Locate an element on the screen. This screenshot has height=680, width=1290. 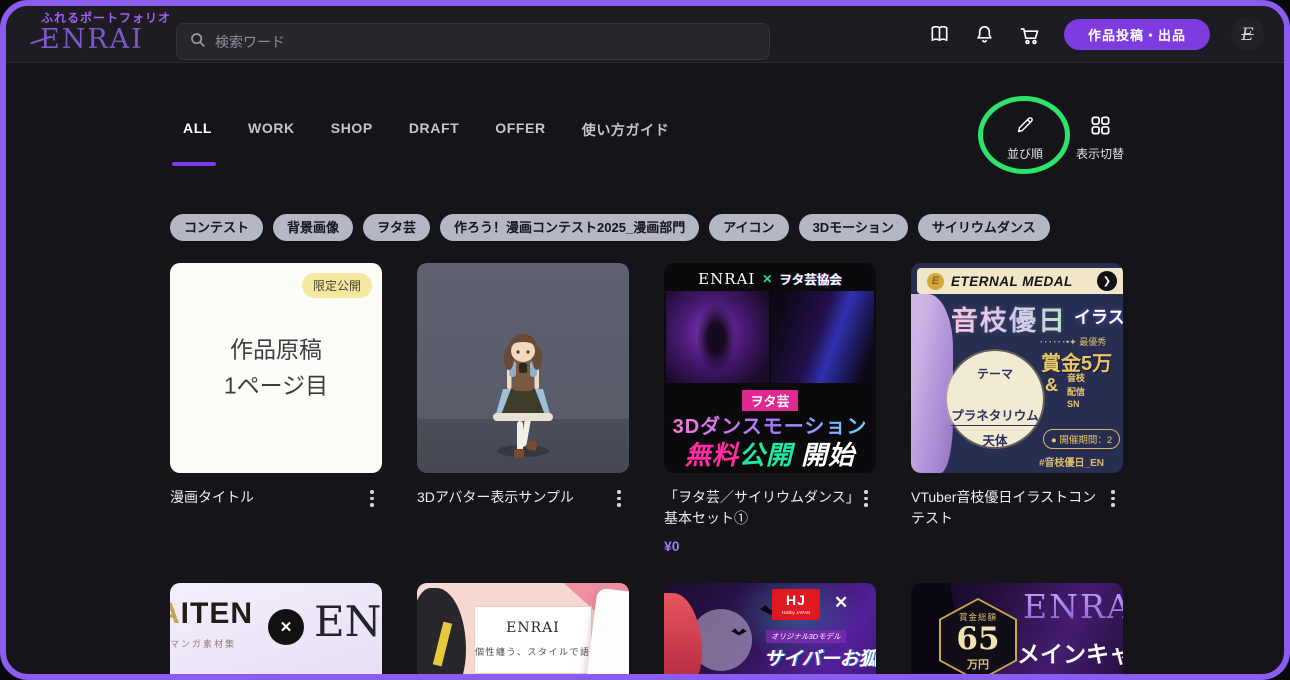
chip-3d-motion: 3Dモーション is located at coordinates (853, 227).